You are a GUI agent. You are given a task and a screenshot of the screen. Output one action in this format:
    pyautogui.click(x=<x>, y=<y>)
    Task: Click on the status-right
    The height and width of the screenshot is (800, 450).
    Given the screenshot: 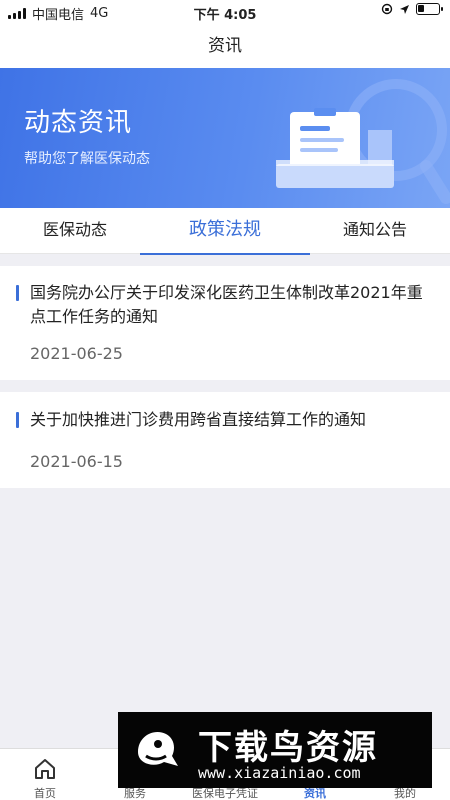 What is the action you would take?
    pyautogui.click(x=412, y=9)
    